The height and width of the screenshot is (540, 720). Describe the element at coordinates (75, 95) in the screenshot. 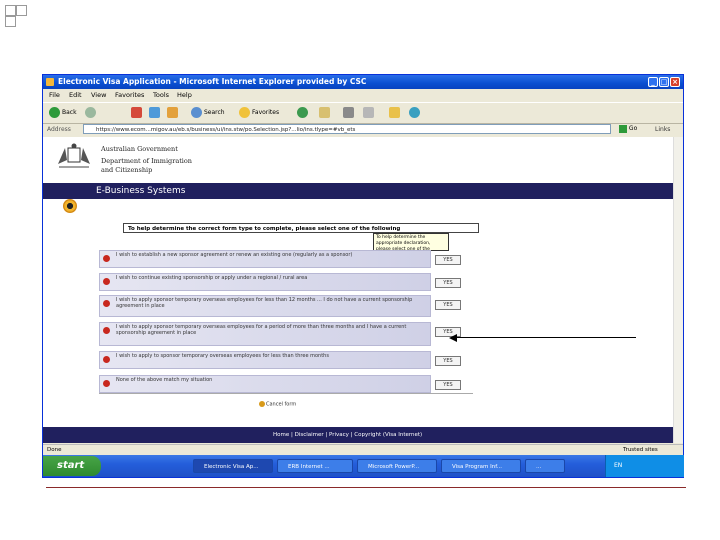

I see `menu-edit: Edit` at that location.